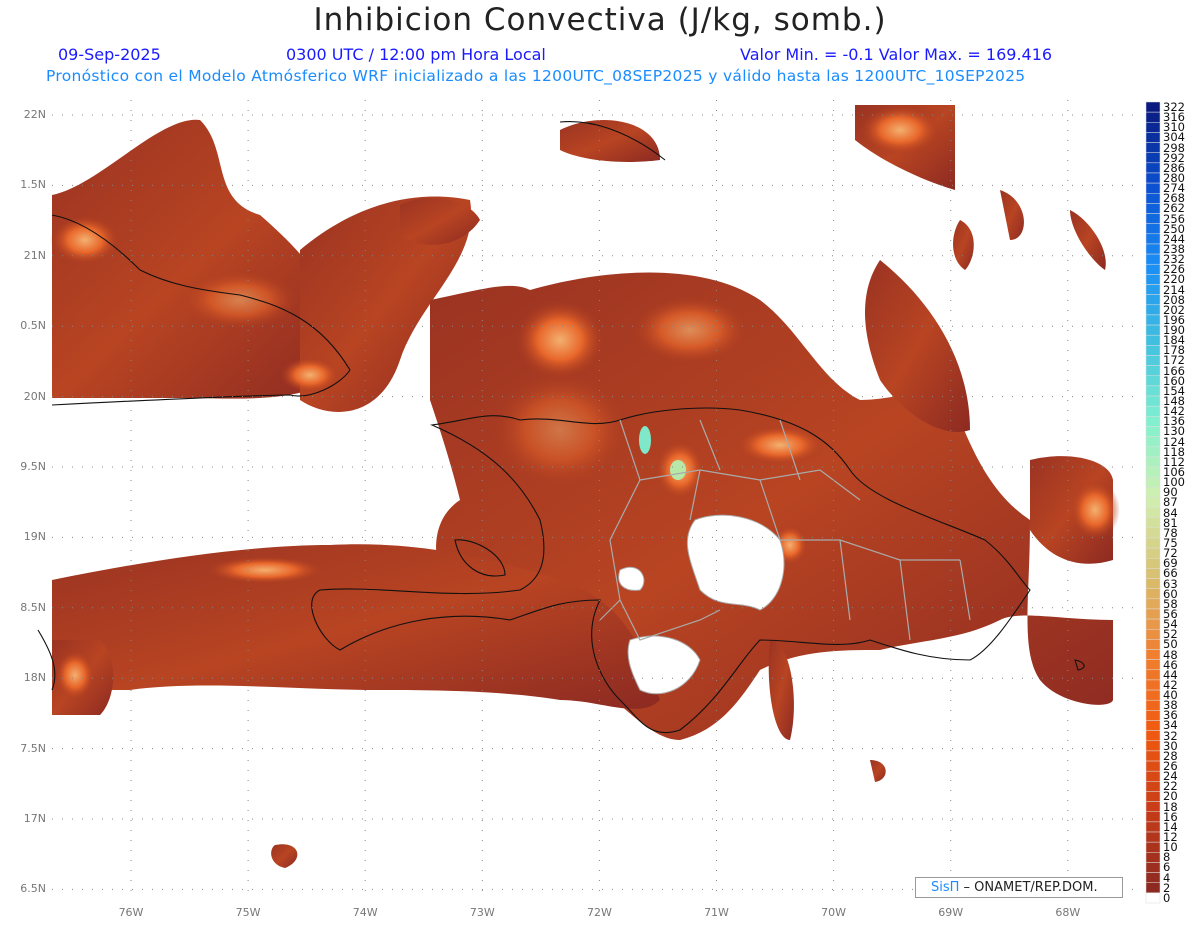 The width and height of the screenshot is (1200, 927). I want to click on lat-label: 18N, so click(34, 678).